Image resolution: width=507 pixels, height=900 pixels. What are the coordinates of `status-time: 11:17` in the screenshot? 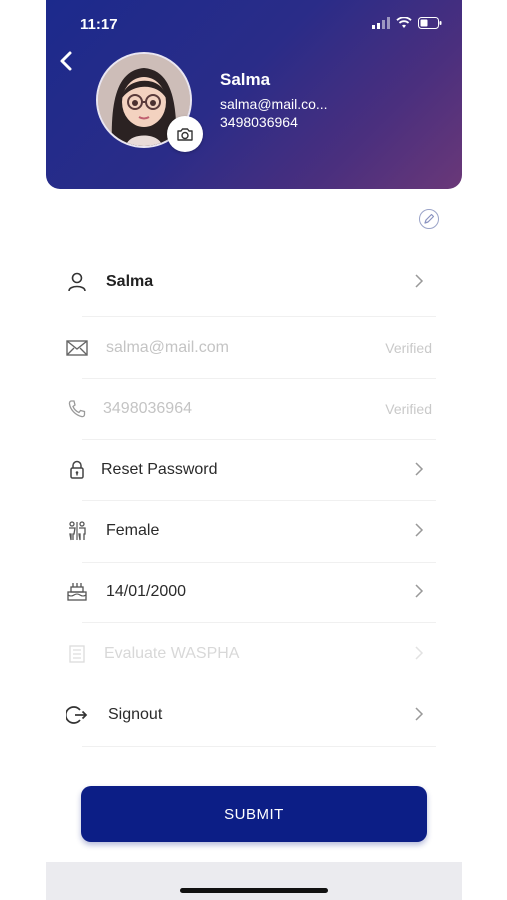 It's located at (99, 24).